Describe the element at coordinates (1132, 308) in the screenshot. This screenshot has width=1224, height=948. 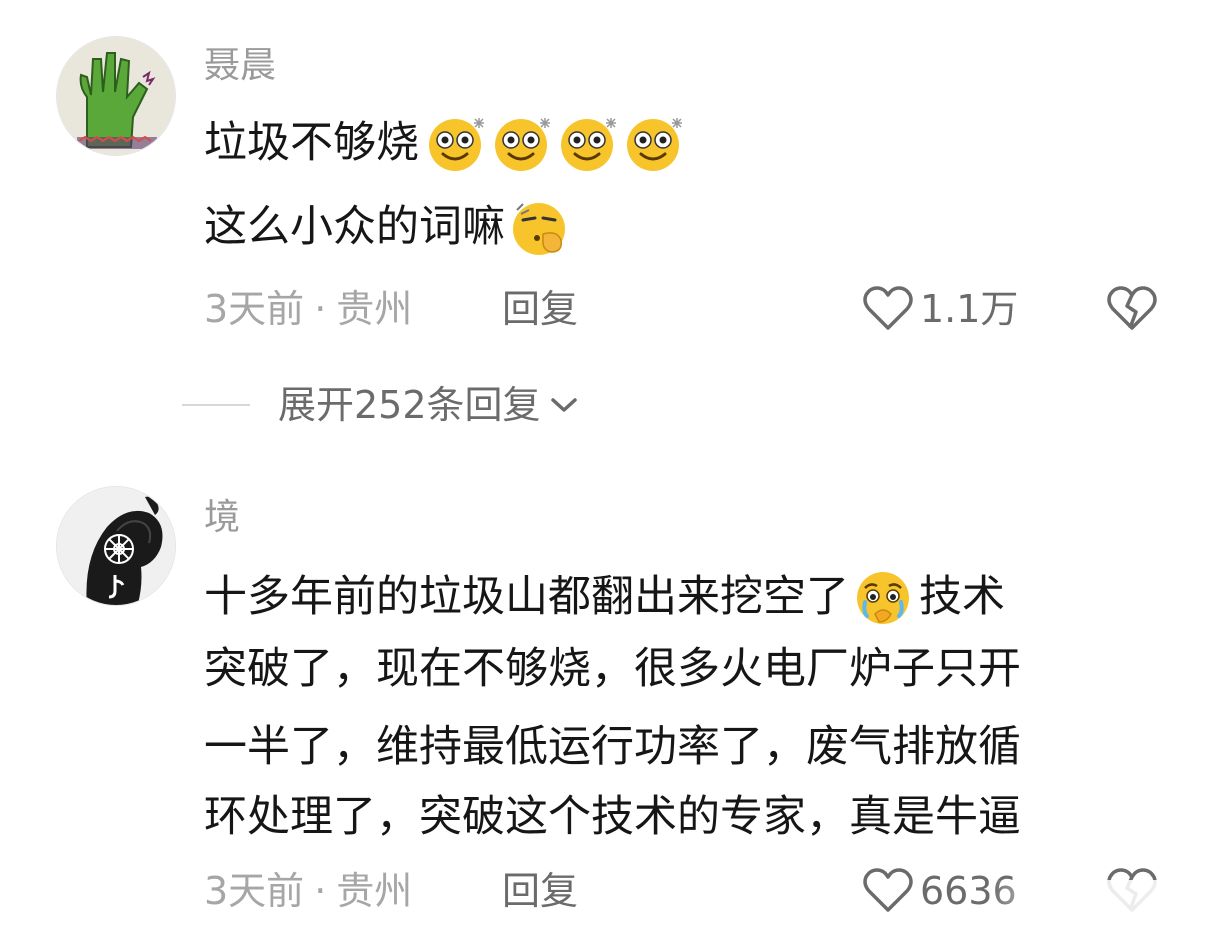
I see `broken-heart-icon` at that location.